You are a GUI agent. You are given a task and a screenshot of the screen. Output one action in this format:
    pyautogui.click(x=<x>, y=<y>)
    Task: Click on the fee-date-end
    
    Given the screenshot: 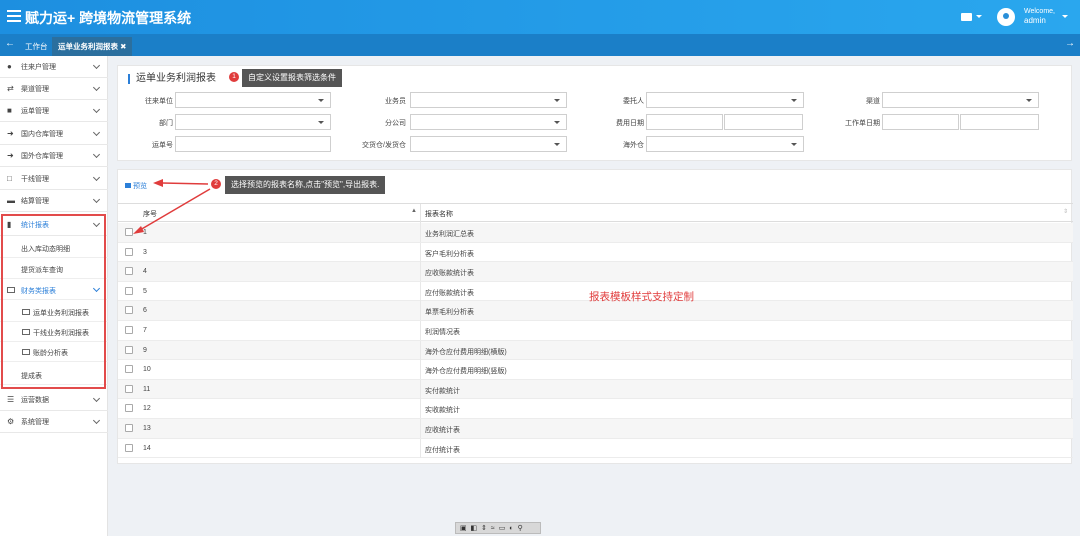 What is the action you would take?
    pyautogui.click(x=763, y=122)
    